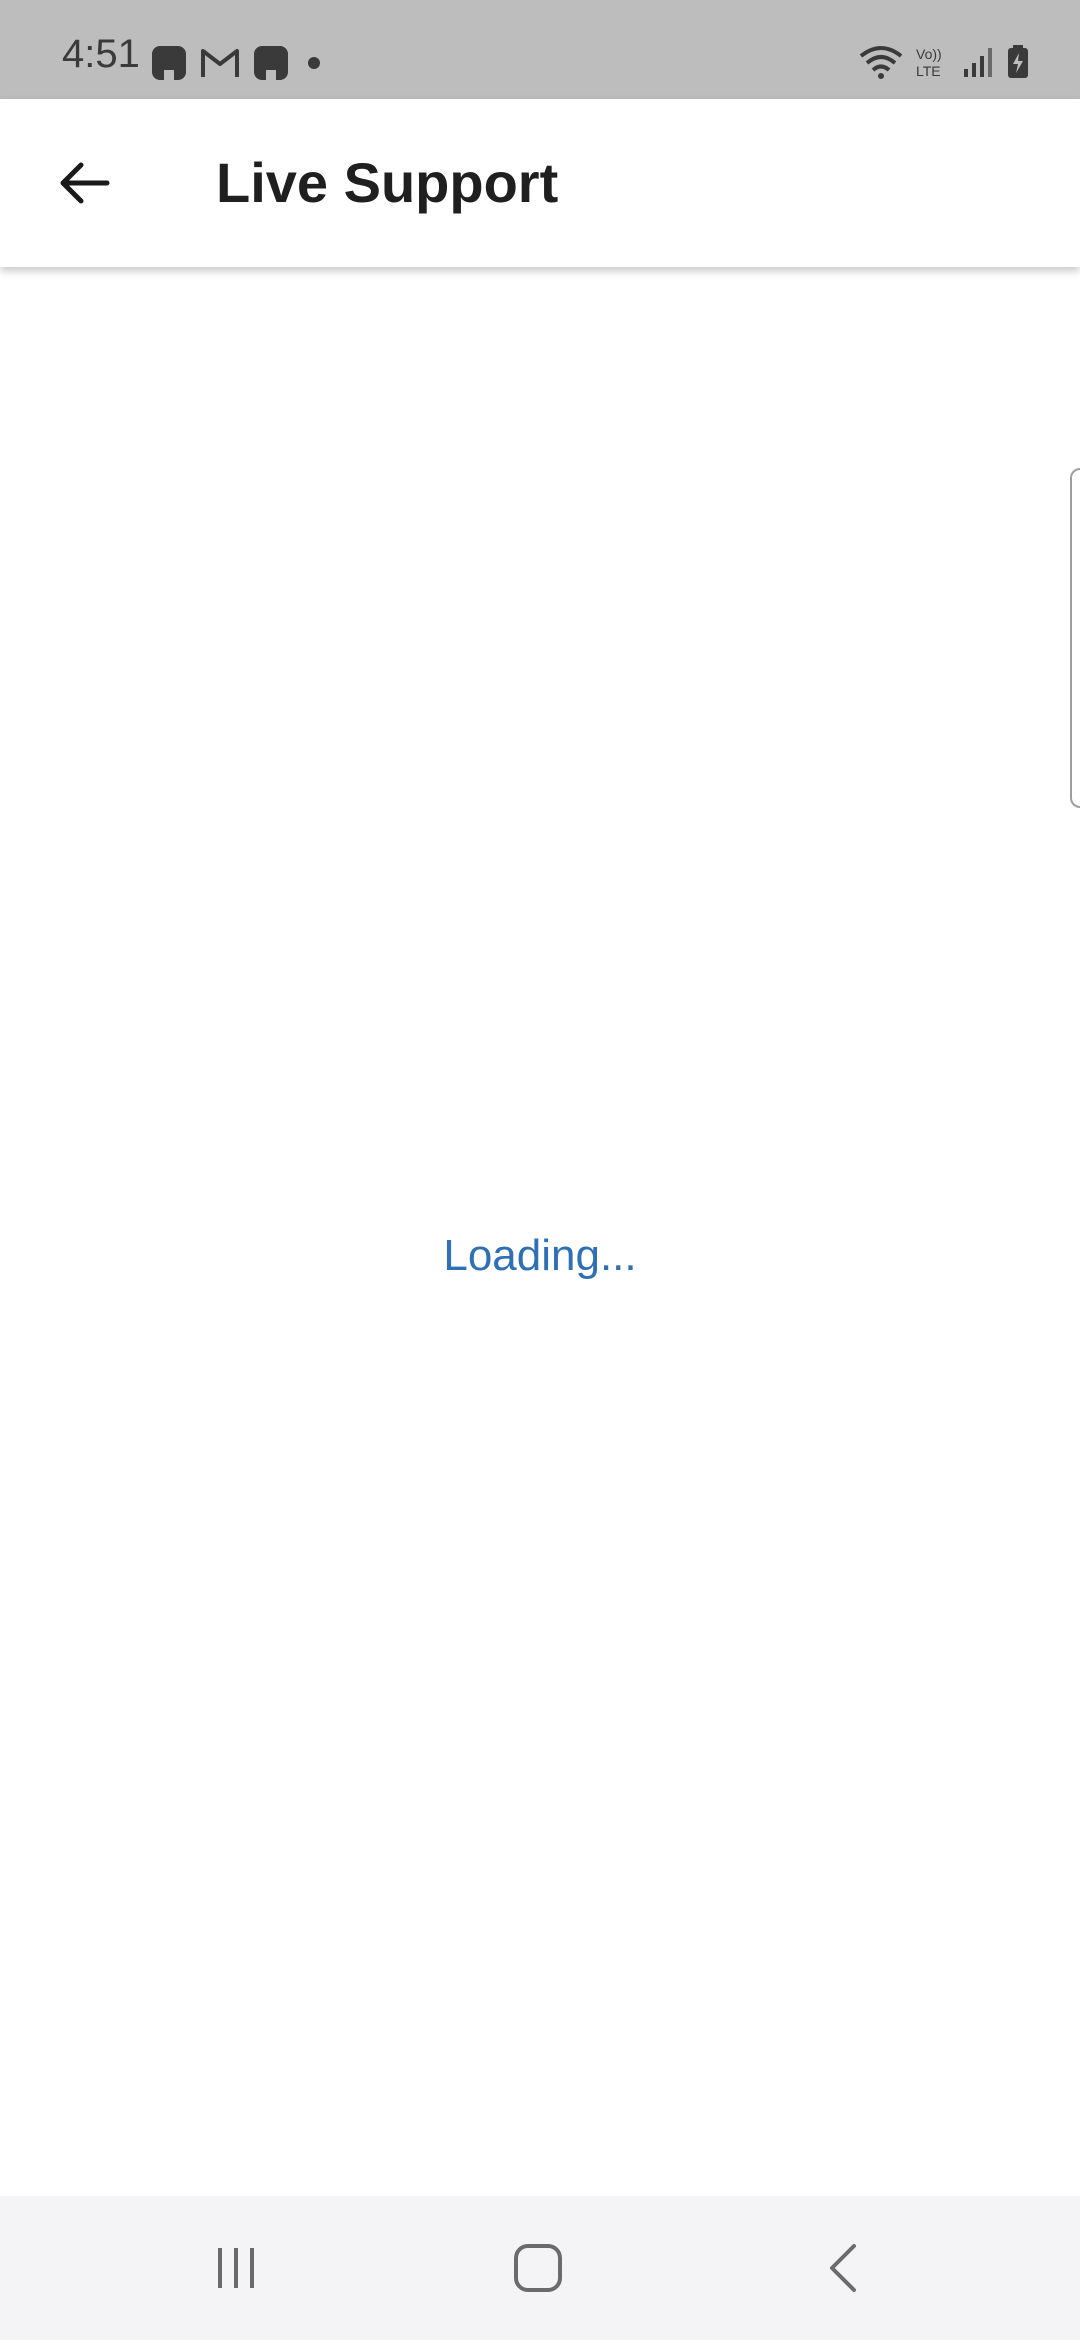 The width and height of the screenshot is (1080, 2340). Describe the element at coordinates (1018, 61) in the screenshot. I see `battery-charging-icon` at that location.